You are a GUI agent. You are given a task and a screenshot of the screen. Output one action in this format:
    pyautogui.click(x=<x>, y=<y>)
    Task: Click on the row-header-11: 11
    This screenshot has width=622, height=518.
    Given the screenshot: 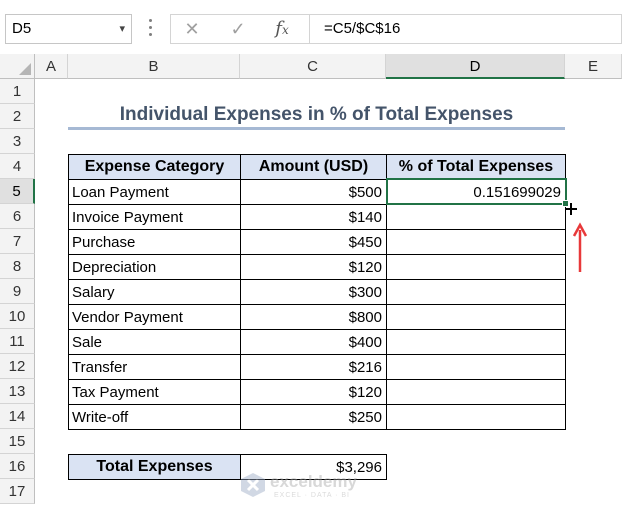 What is the action you would take?
    pyautogui.click(x=17, y=341)
    